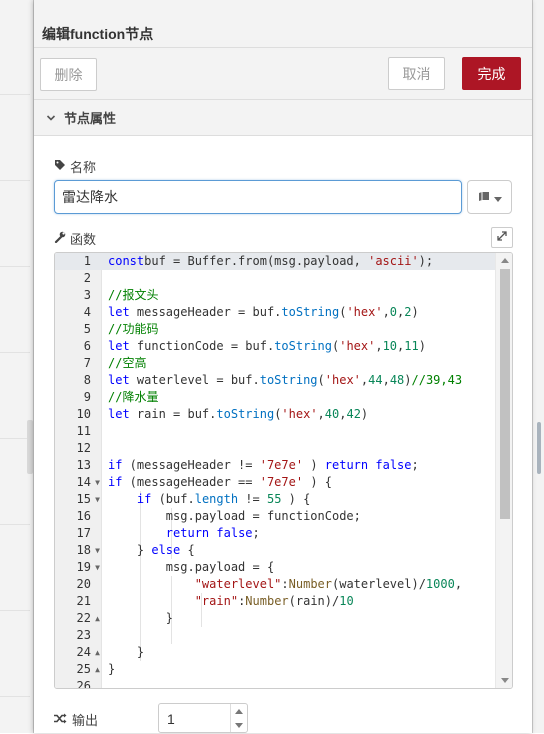  What do you see at coordinates (133, 329) in the screenshot?
I see `code-text: //功能码` at bounding box center [133, 329].